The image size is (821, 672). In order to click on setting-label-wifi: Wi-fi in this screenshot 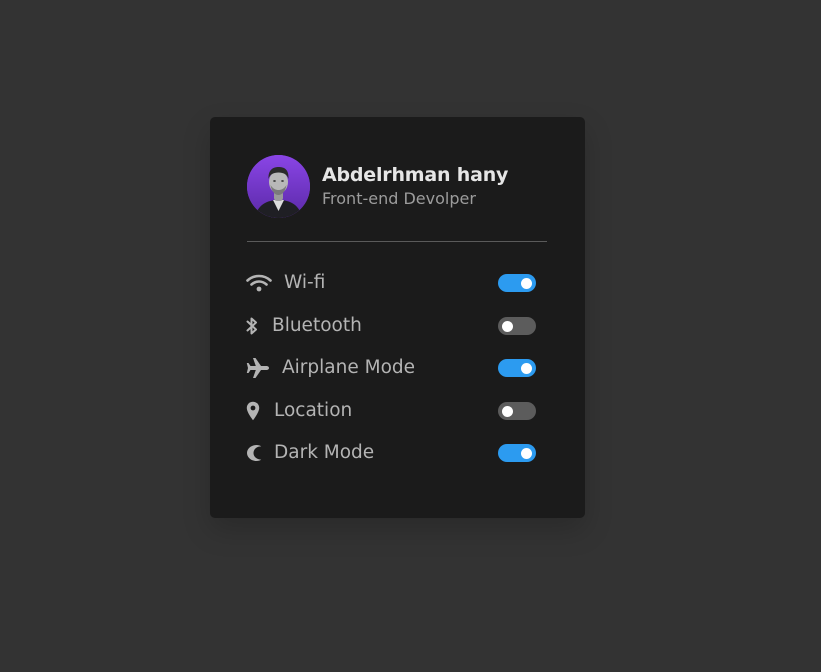, I will do `click(305, 283)`.